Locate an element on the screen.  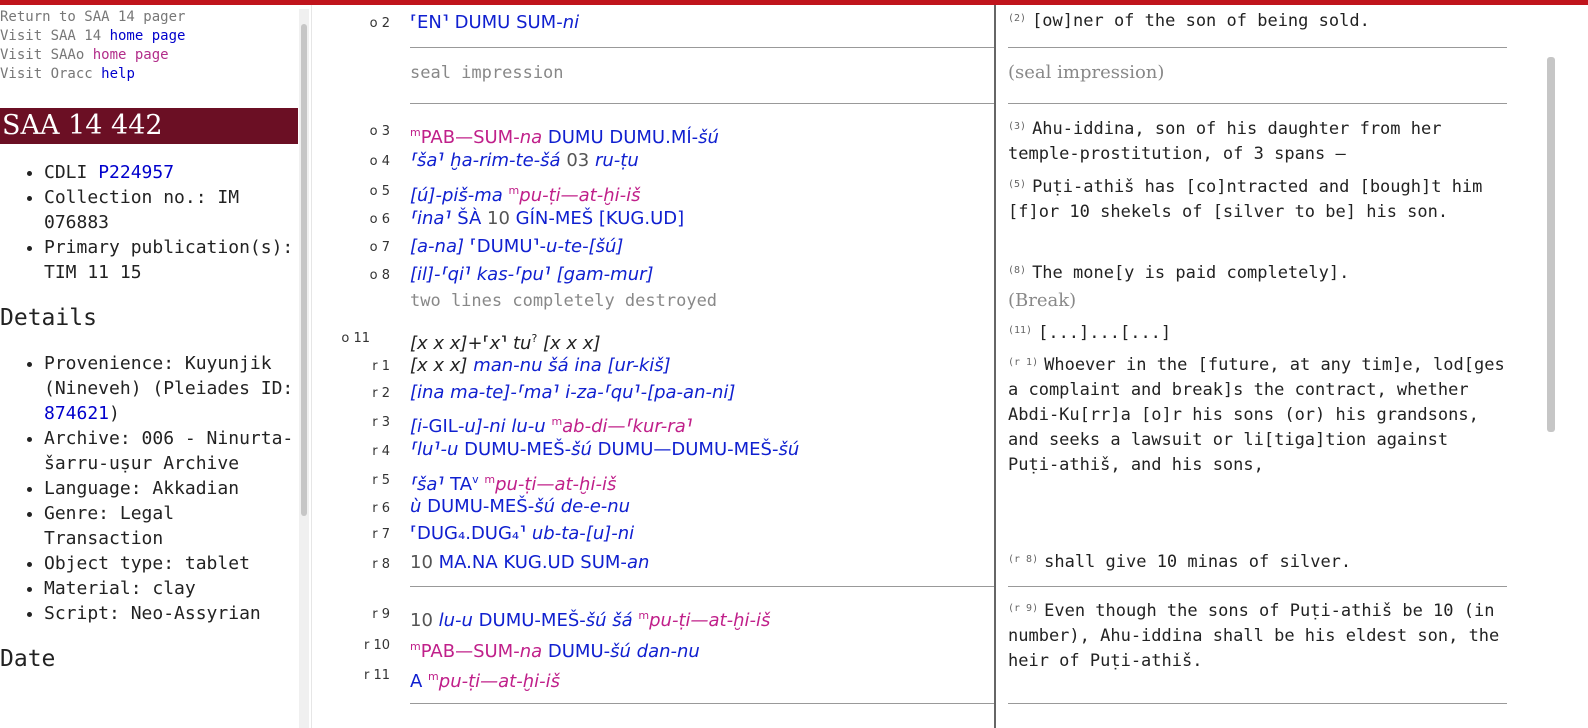
sidebar-scrollbar is located at coordinates (304, 368).